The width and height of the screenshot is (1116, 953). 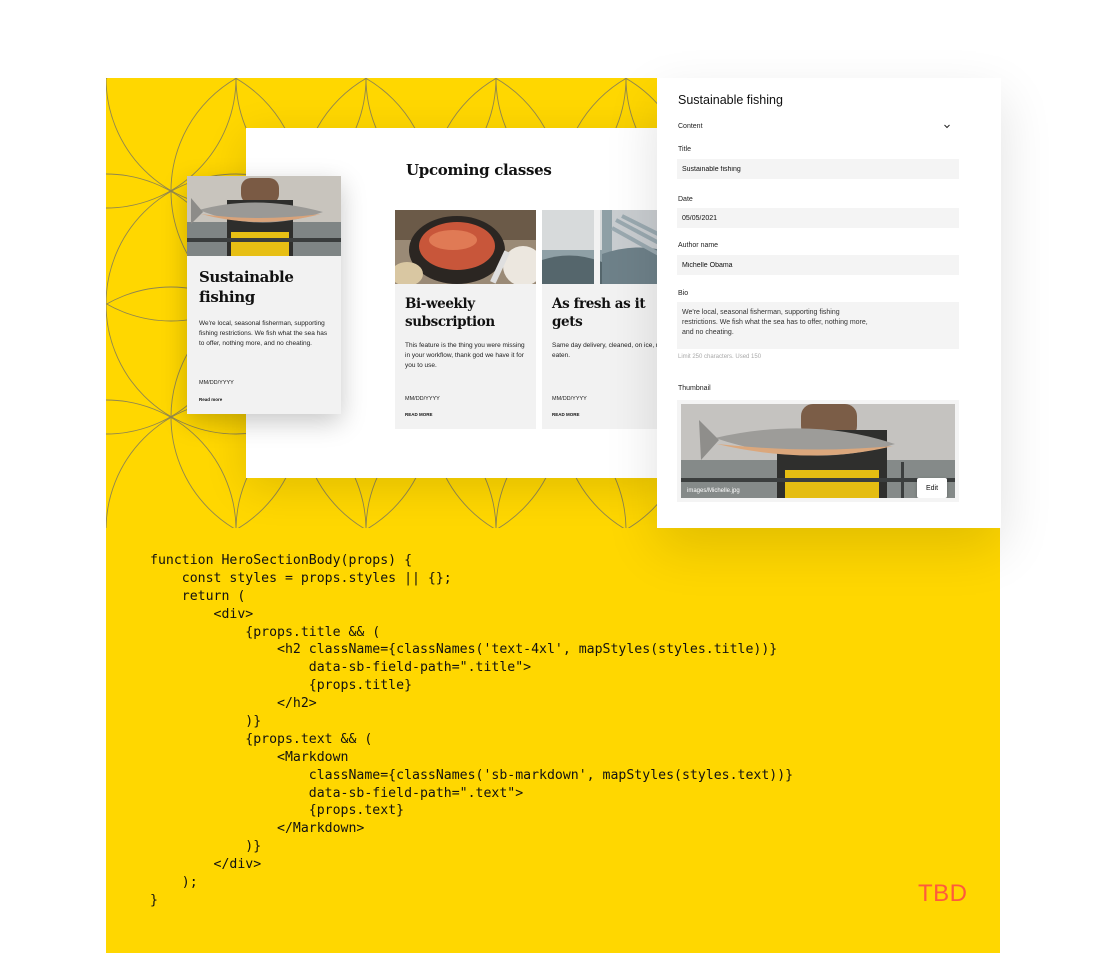 I want to click on content-section-toggle: Content, so click(x=815, y=129).